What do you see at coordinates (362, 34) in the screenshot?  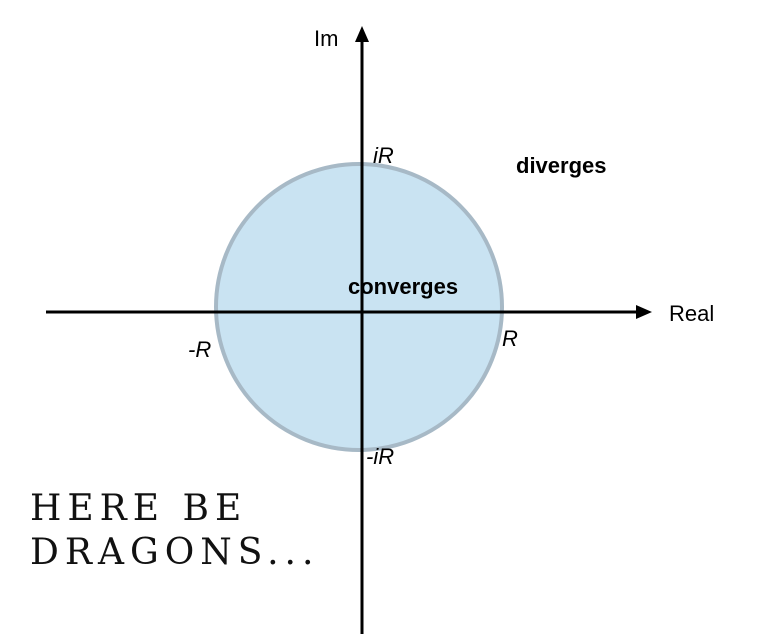 I see `imaginary-axis-arrowhead` at bounding box center [362, 34].